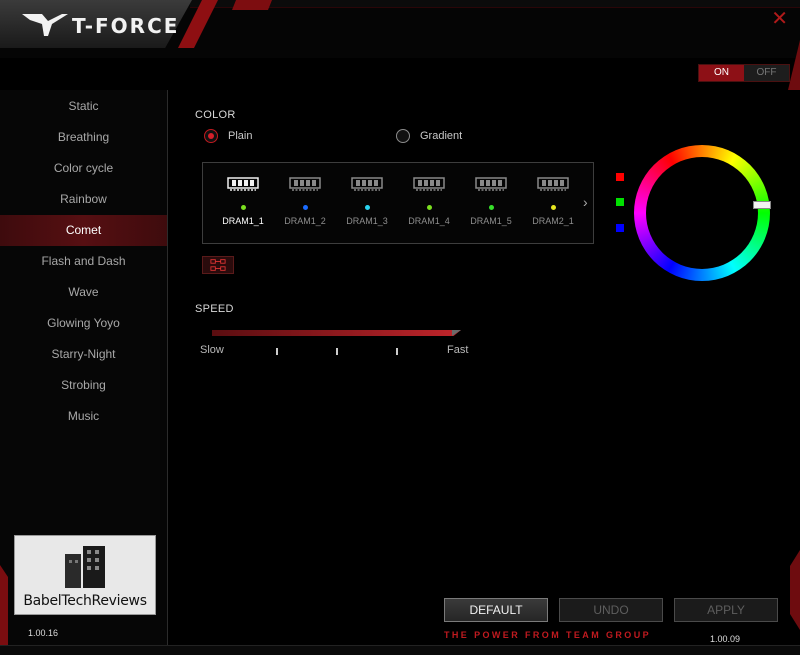  I want to click on color-wheel-handle, so click(762, 205).